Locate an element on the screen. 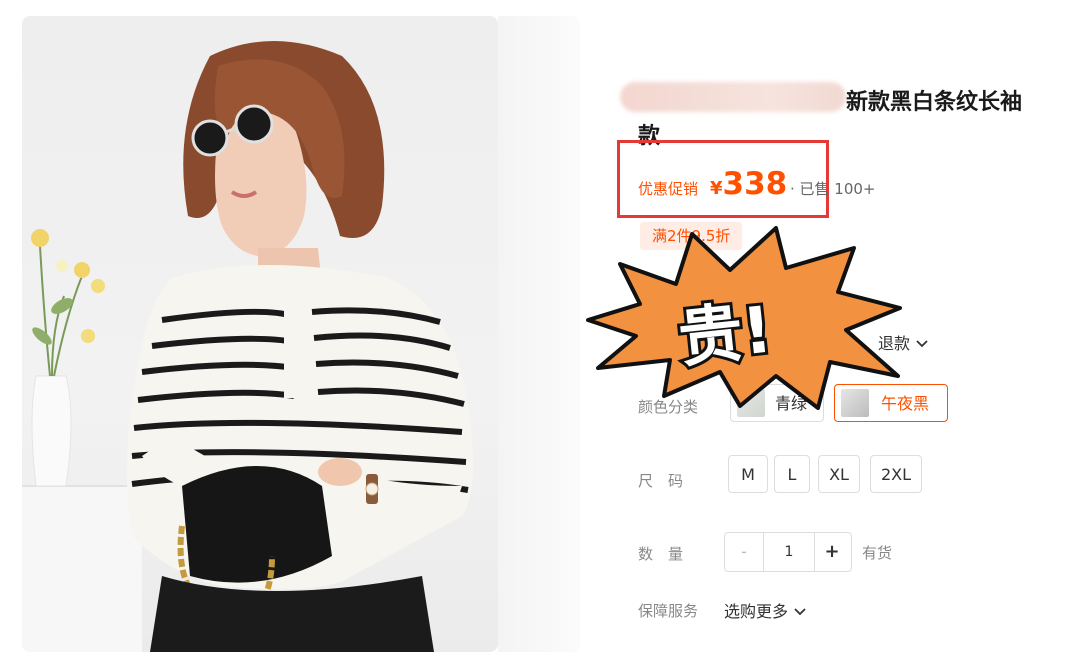 Image resolution: width=1080 pixels, height=672 pixels. quantity-stepper: - 1 + is located at coordinates (788, 552).